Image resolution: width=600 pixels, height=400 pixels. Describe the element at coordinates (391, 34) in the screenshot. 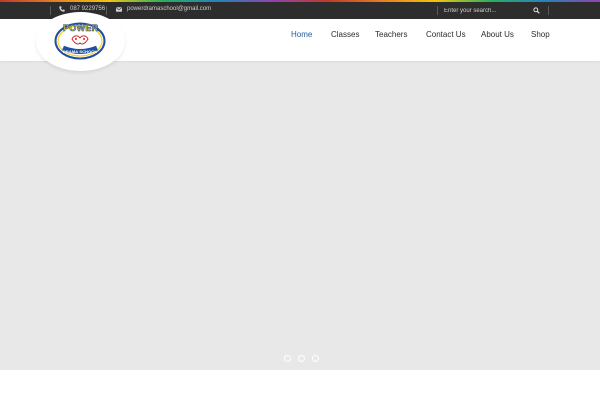

I see `nav-teachers: Teachers` at that location.